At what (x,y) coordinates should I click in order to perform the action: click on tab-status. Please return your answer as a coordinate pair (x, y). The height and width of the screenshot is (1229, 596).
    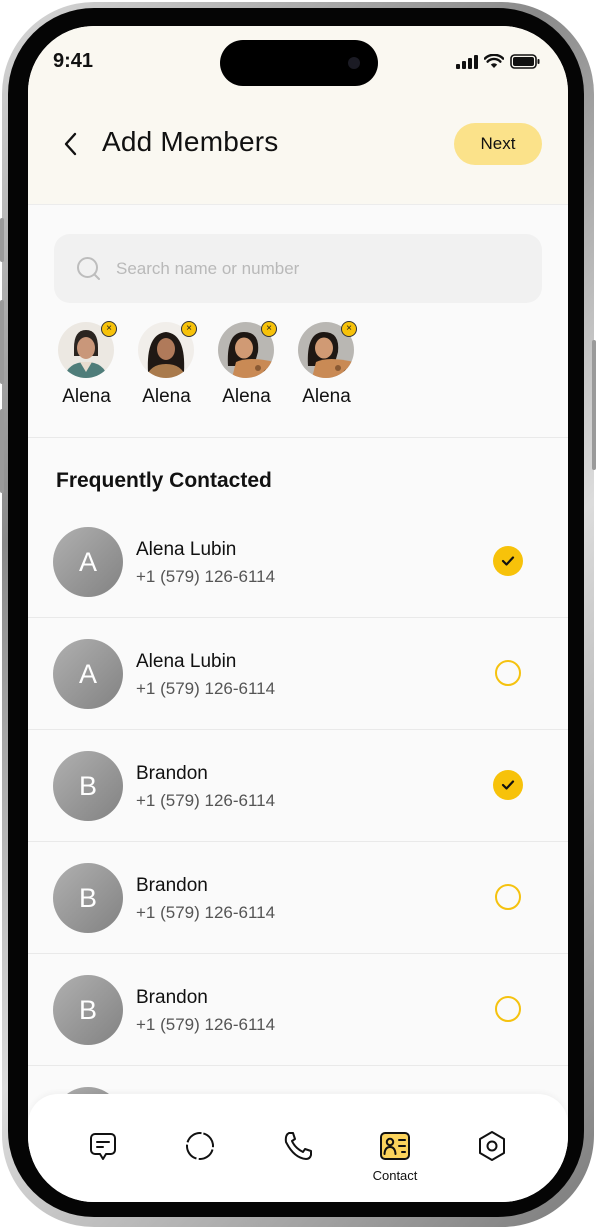
    Looking at the image, I should click on (200, 1148).